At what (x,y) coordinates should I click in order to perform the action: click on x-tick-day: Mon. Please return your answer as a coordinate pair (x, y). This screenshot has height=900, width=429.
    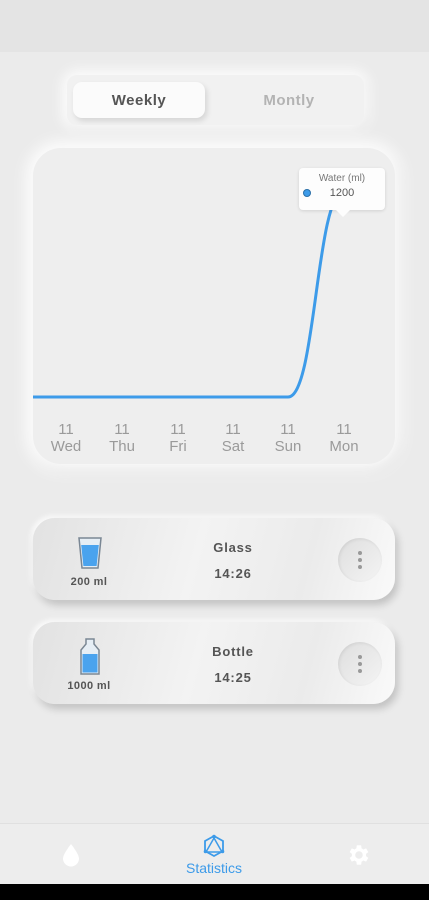
    Looking at the image, I should click on (344, 446).